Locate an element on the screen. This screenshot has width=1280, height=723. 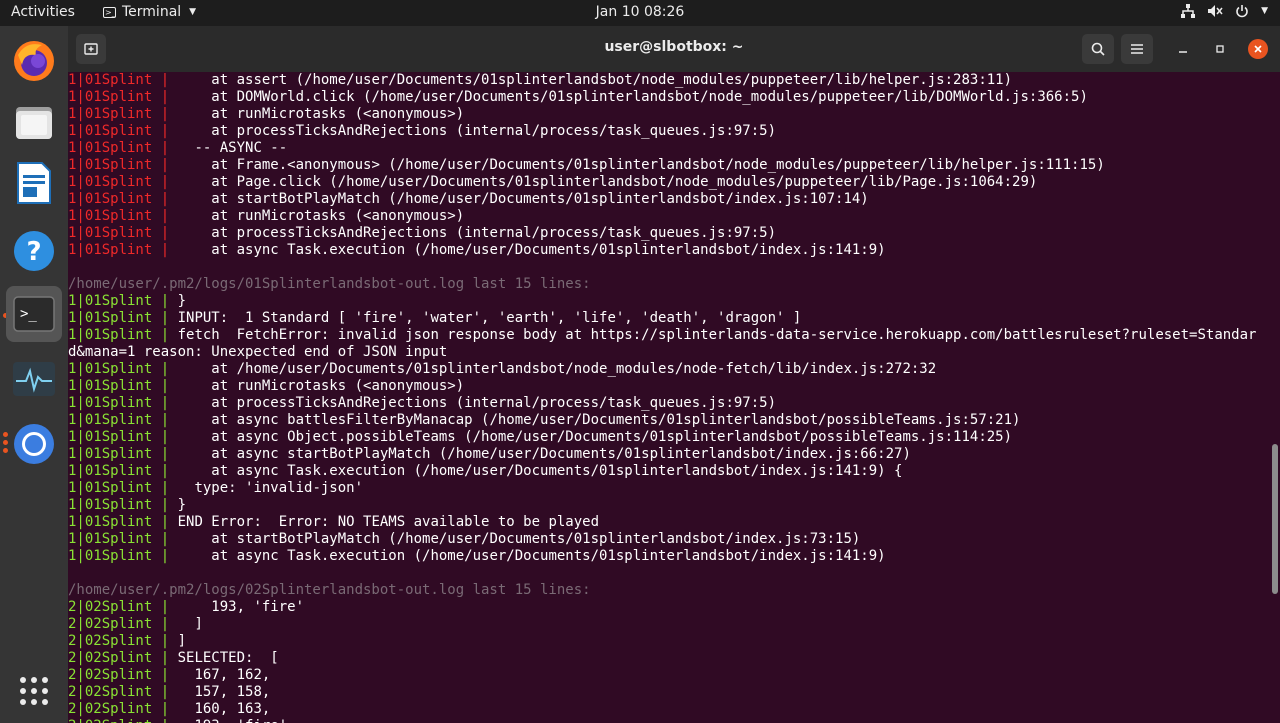
firefox-icon is located at coordinates (34, 61).